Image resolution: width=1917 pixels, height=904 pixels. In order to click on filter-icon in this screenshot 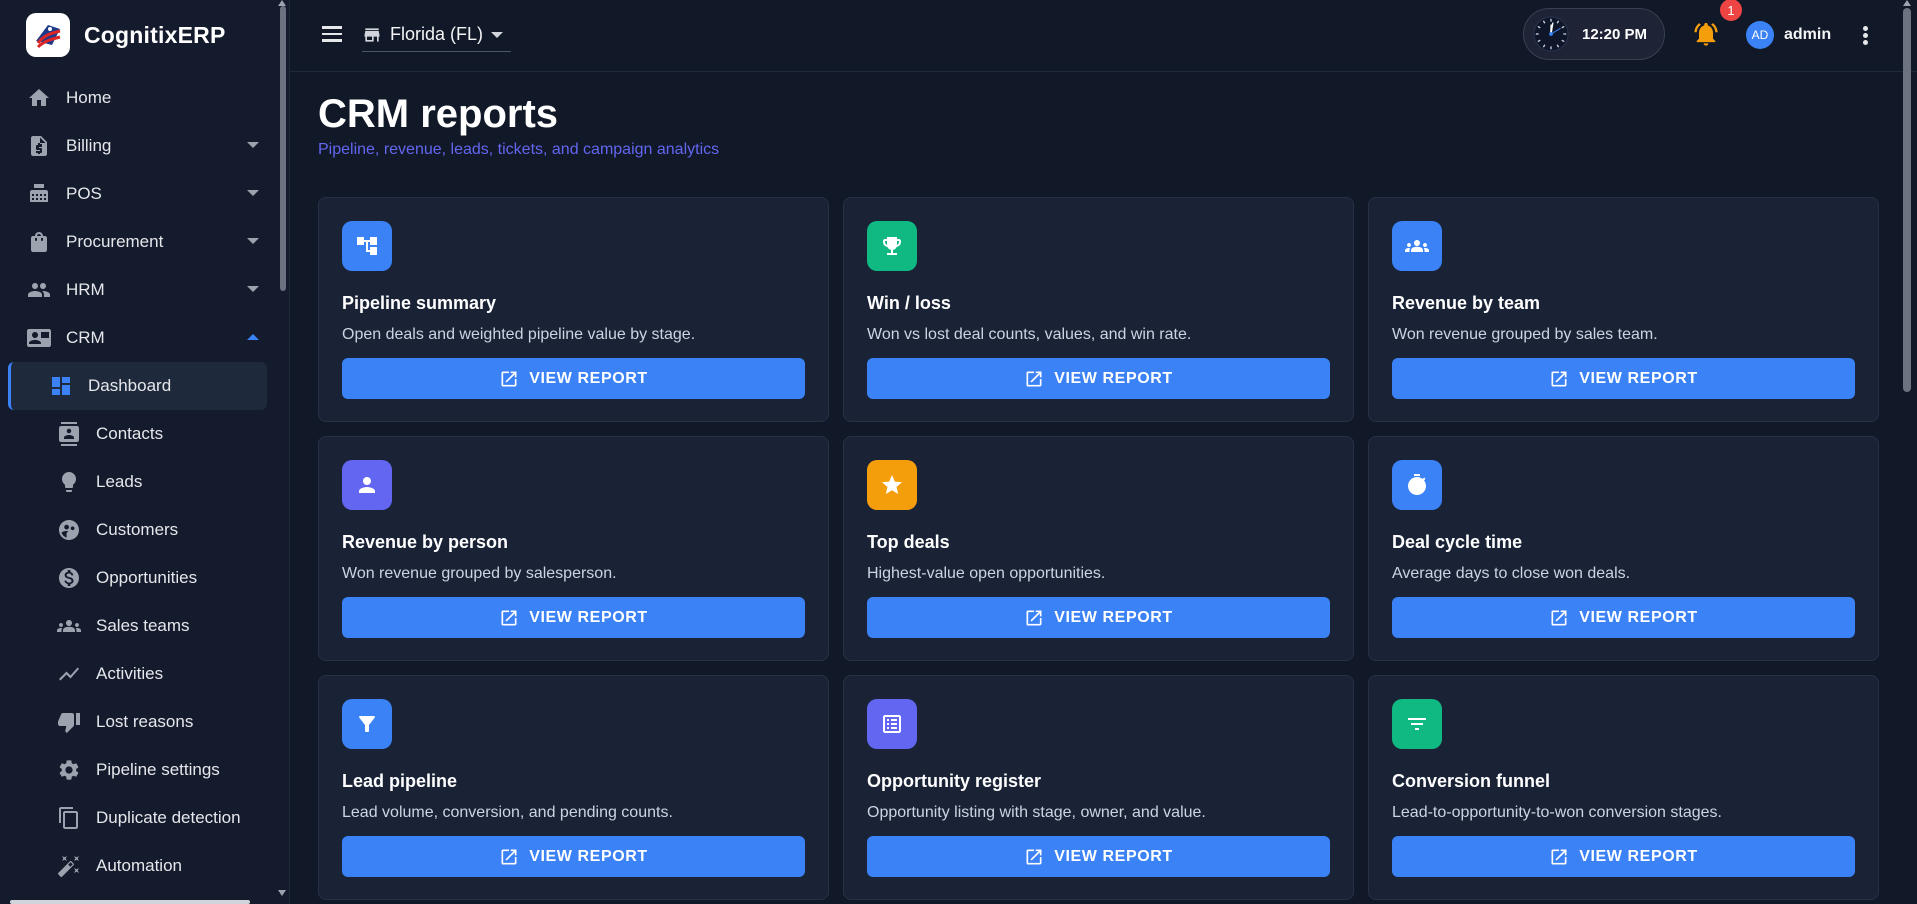, I will do `click(367, 724)`.